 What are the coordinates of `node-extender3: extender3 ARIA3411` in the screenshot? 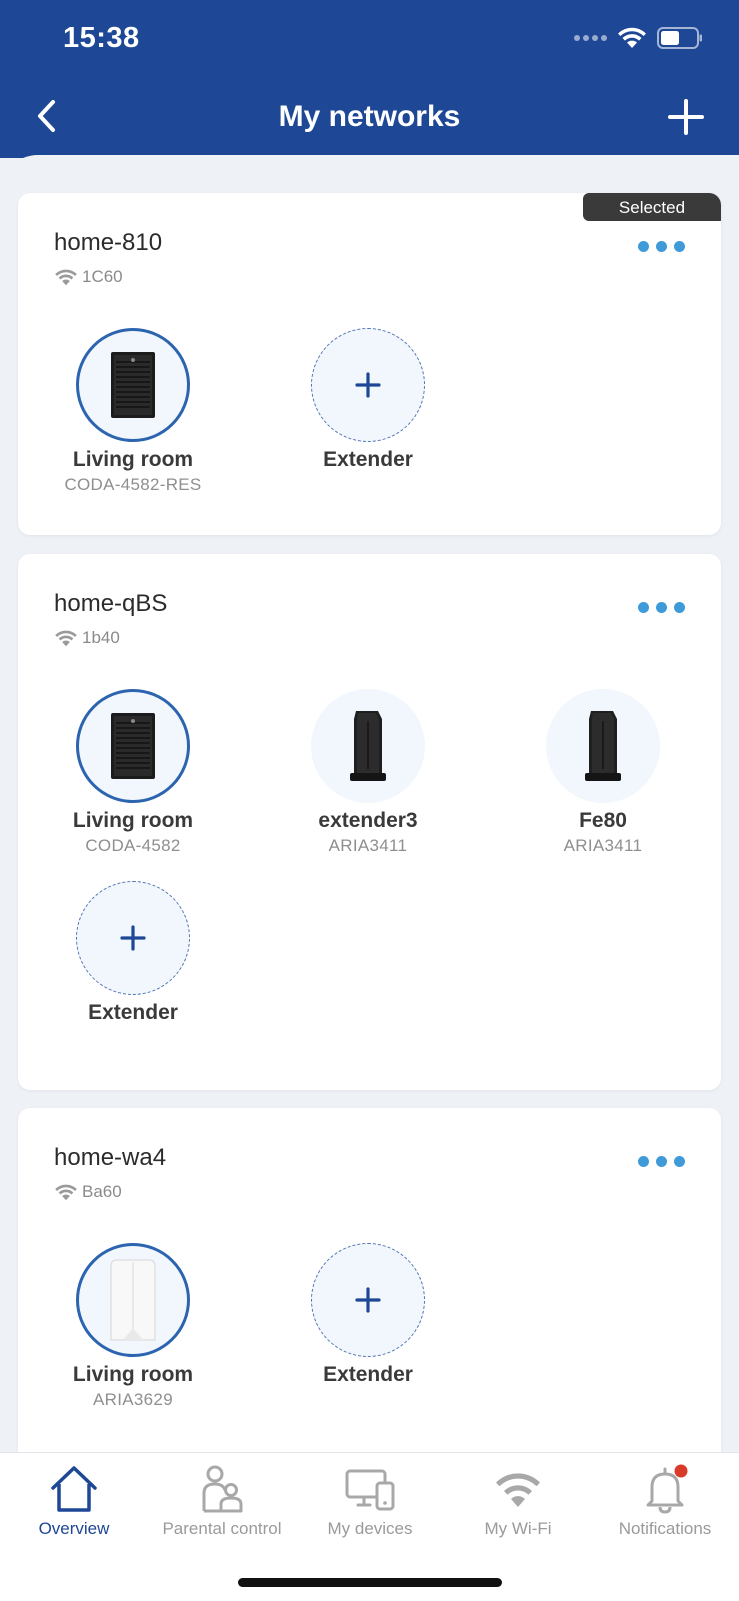 It's located at (368, 772).